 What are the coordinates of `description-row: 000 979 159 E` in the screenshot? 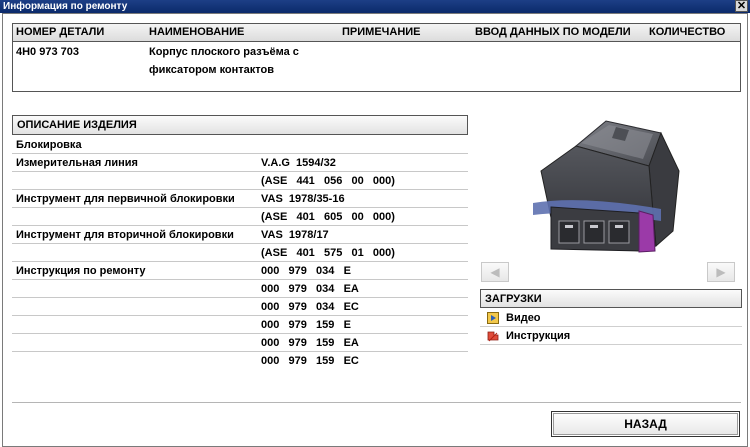 It's located at (240, 325).